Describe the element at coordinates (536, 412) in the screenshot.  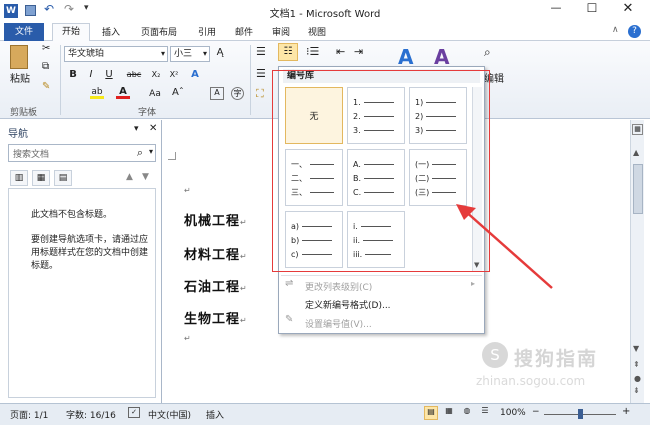
I see `zoom-out-icon: −` at that location.